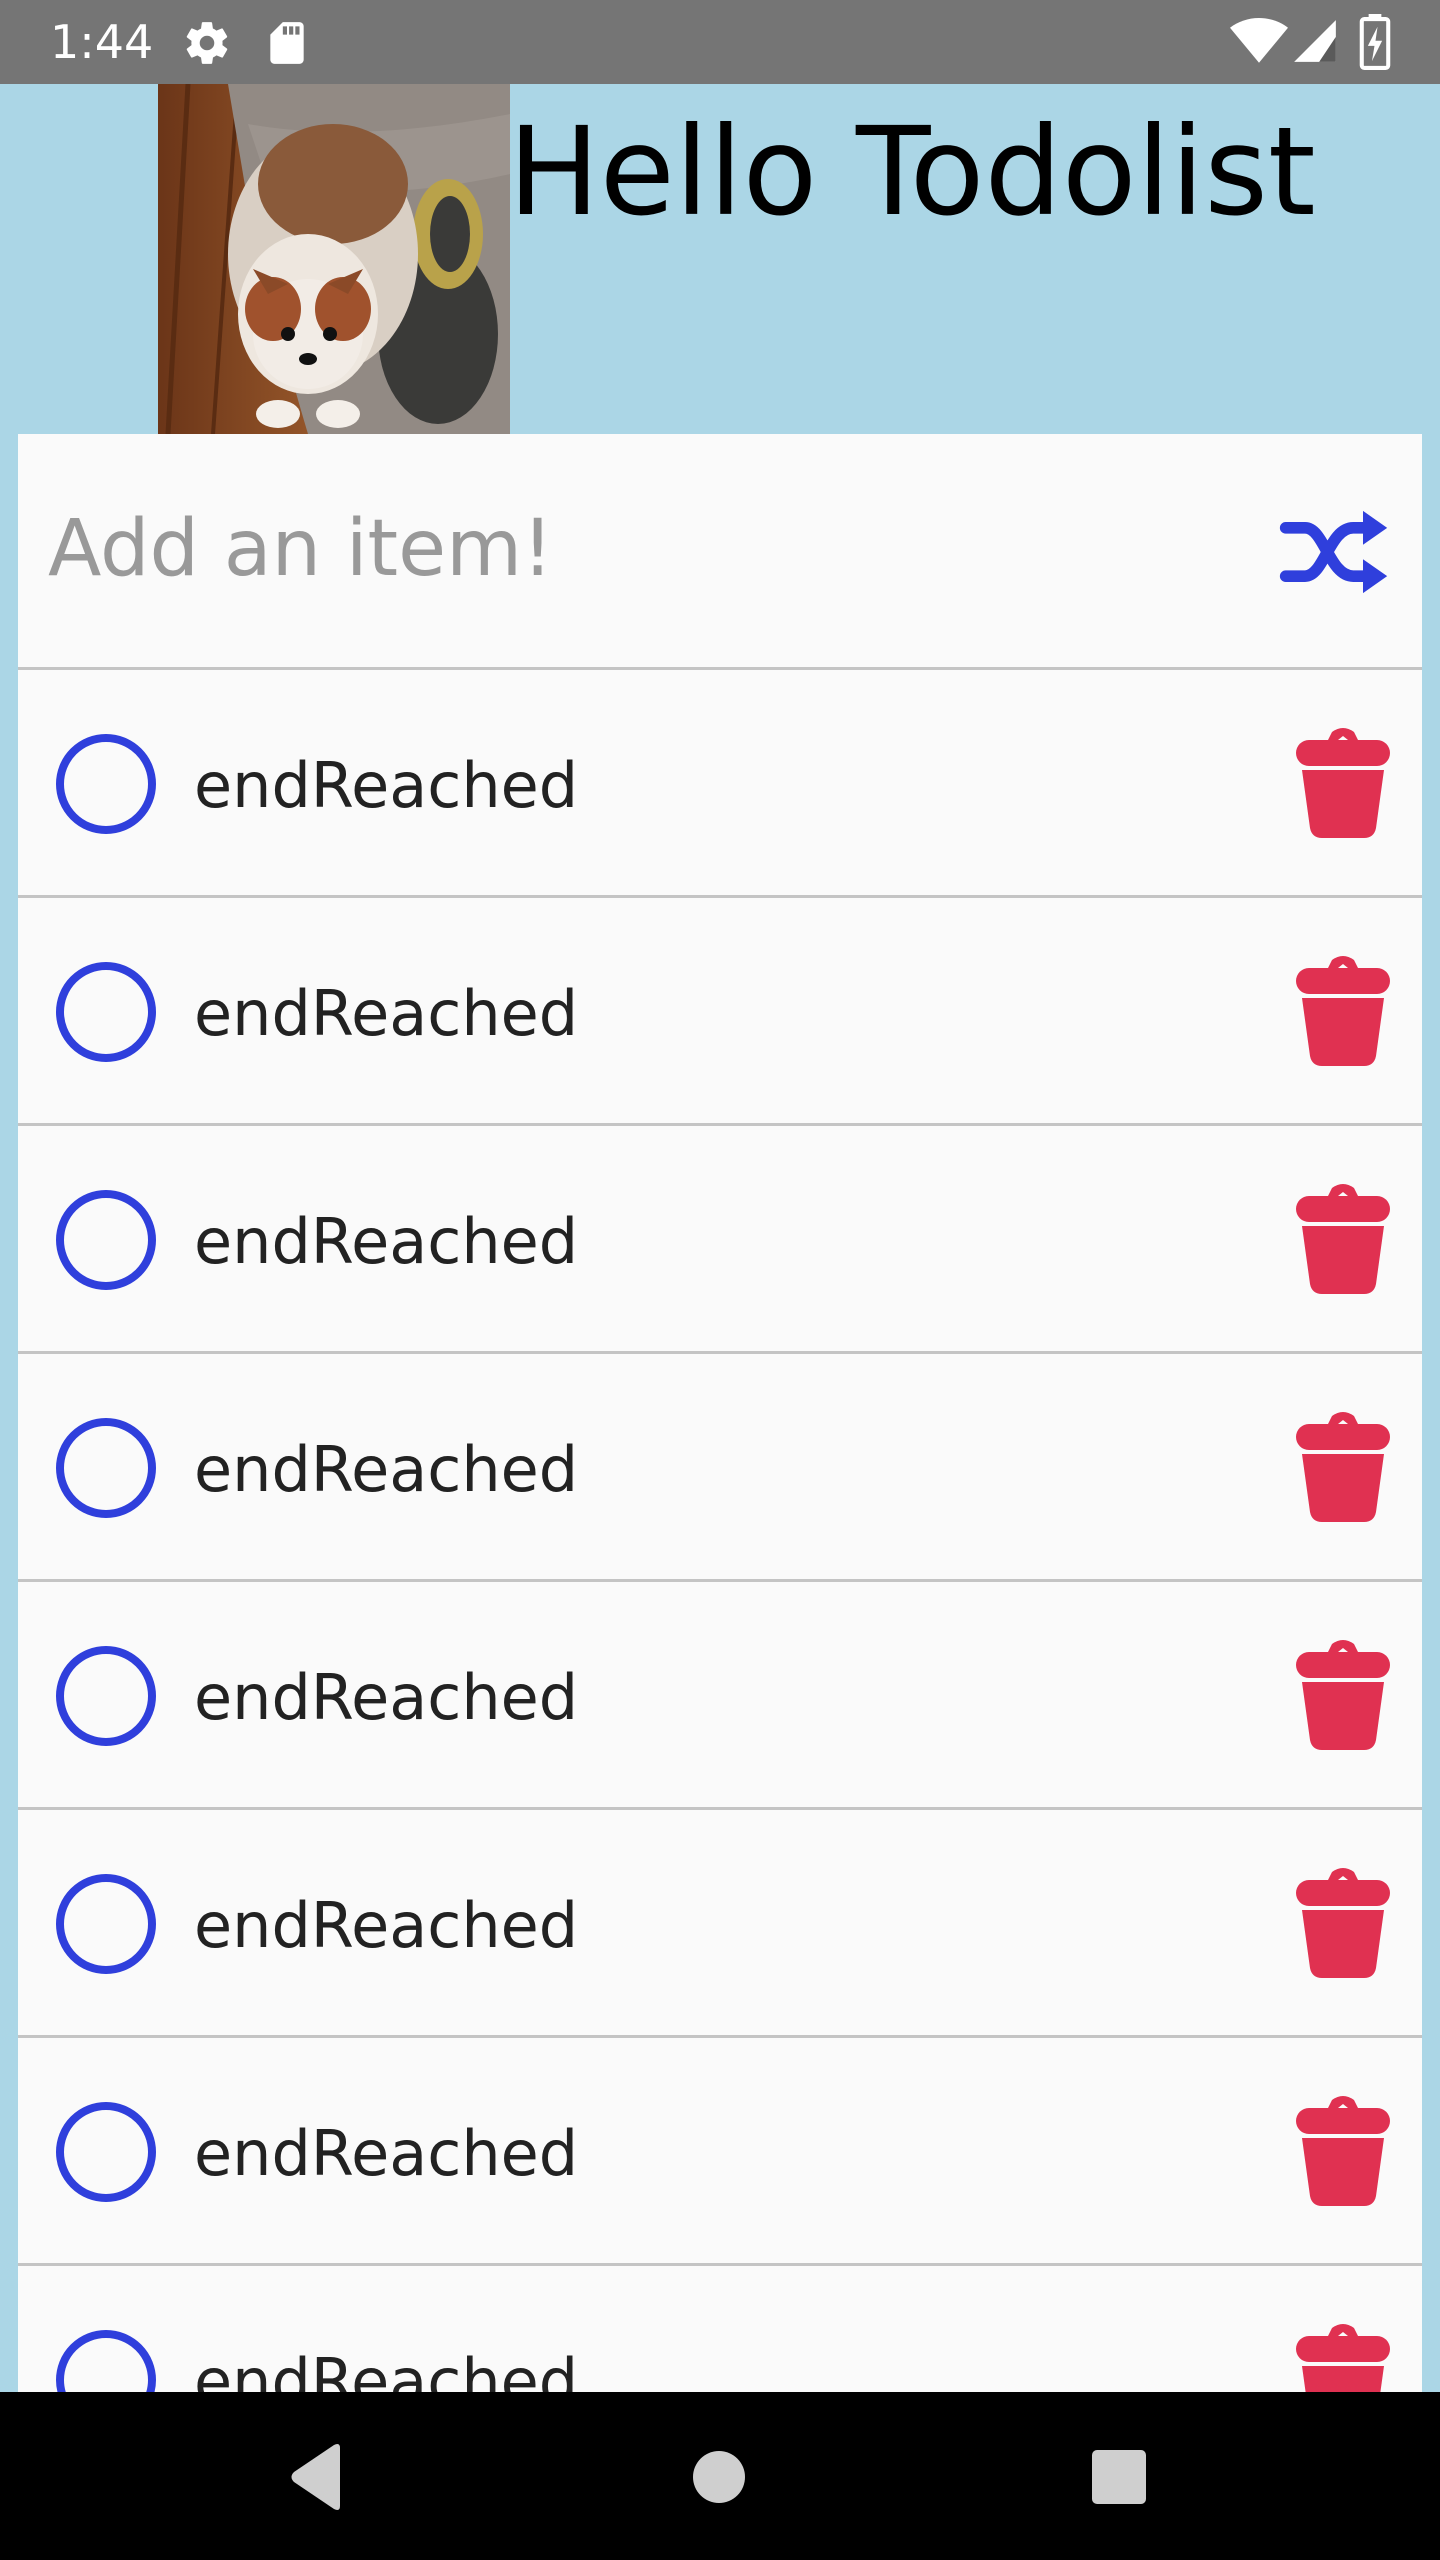 The height and width of the screenshot is (2560, 1440). What do you see at coordinates (618, 549) in the screenshot?
I see `add-item-input` at bounding box center [618, 549].